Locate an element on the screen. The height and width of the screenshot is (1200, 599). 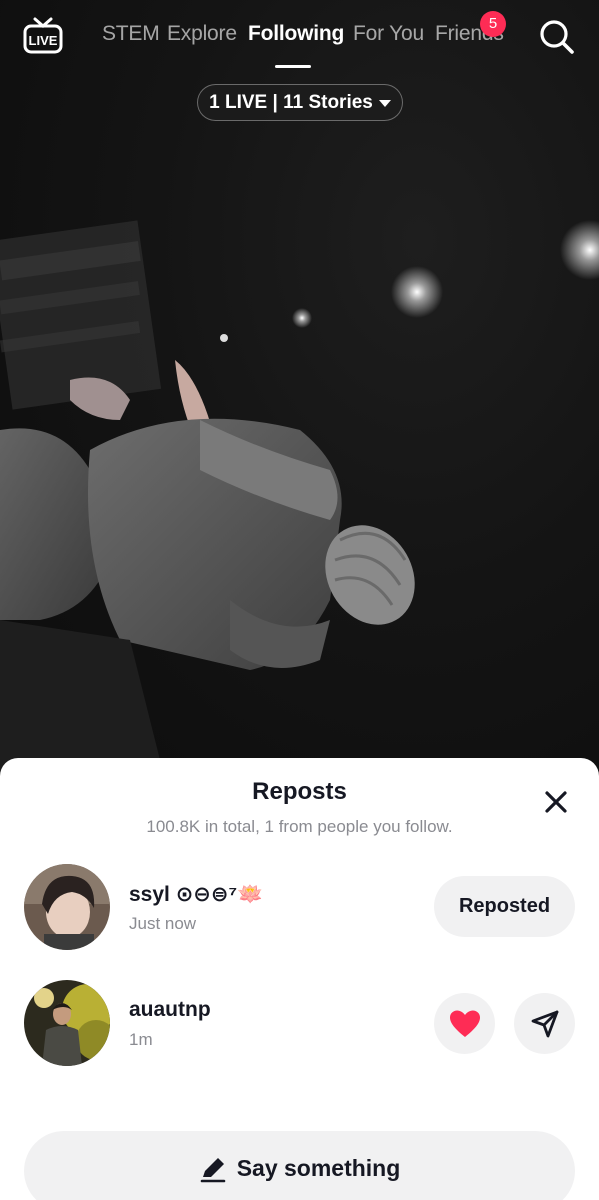
username: auautnp is located at coordinates (170, 1010).